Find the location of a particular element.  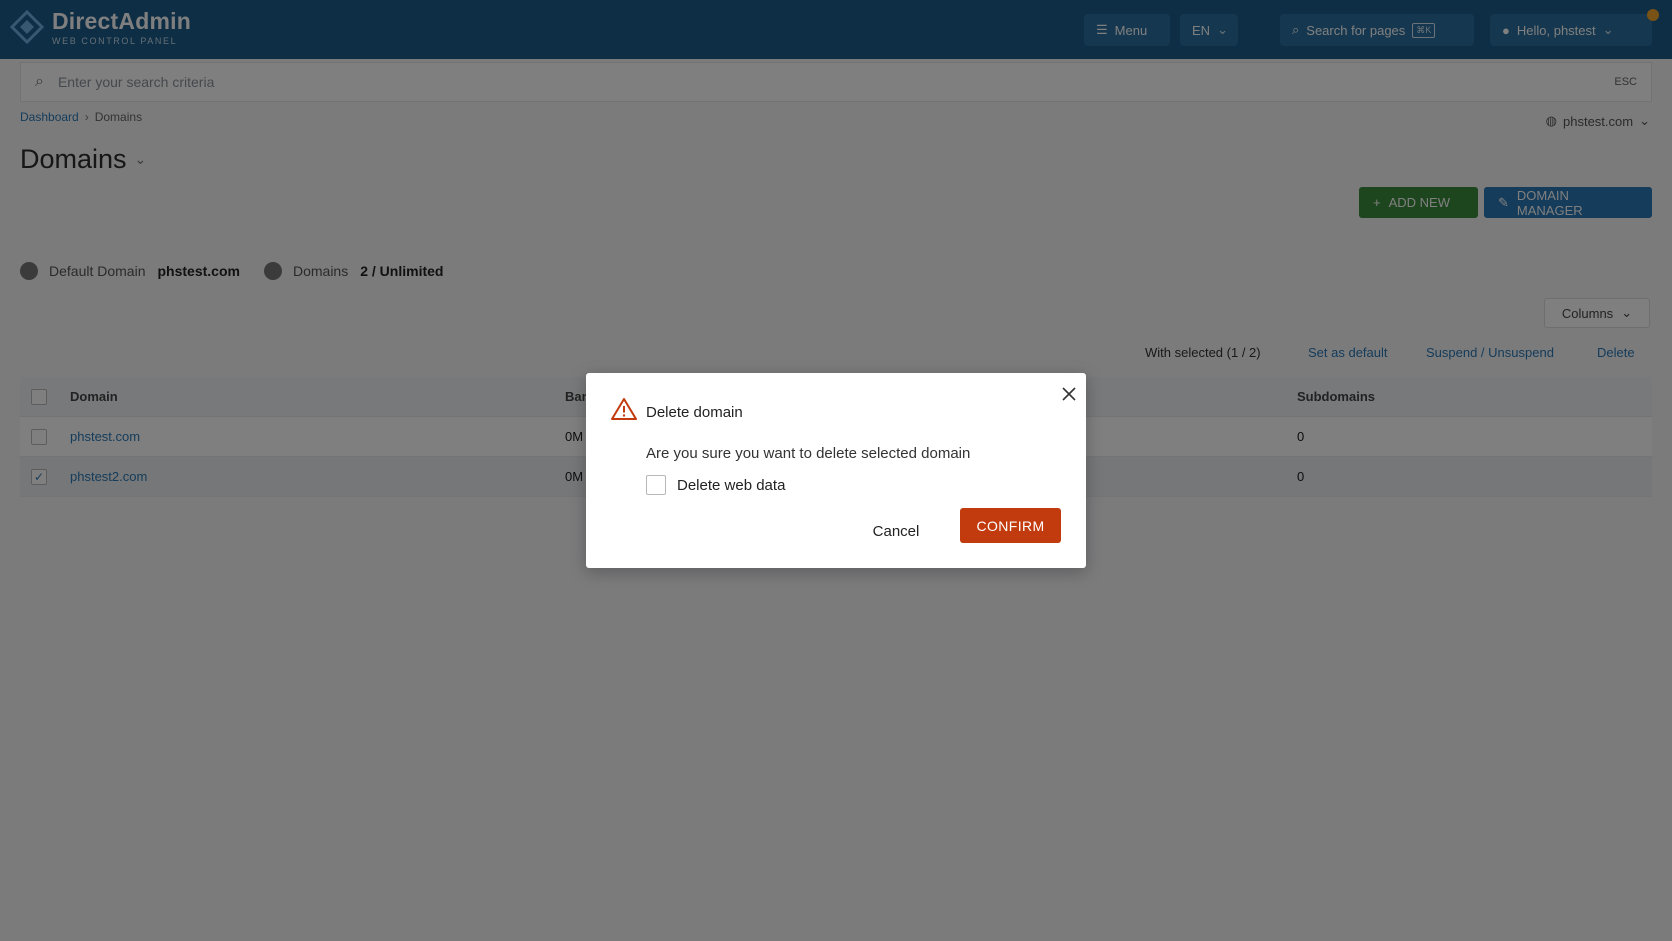

delete-web-data-option: Delete web data is located at coordinates (715, 485).